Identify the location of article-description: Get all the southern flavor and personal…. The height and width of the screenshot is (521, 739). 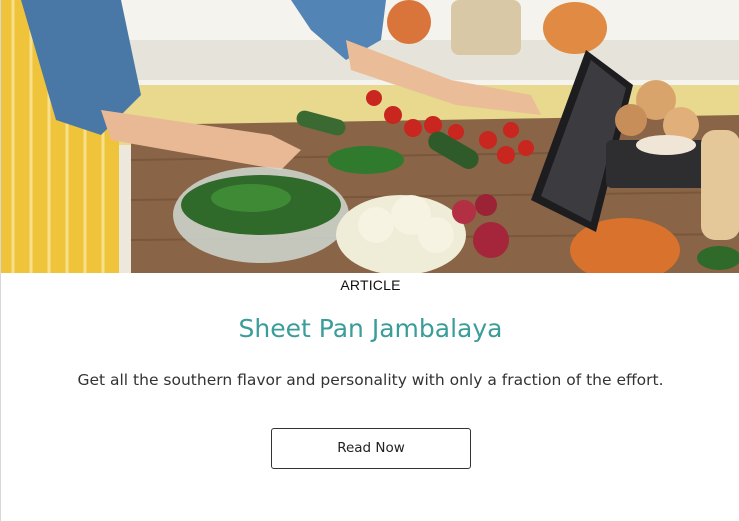
(370, 380).